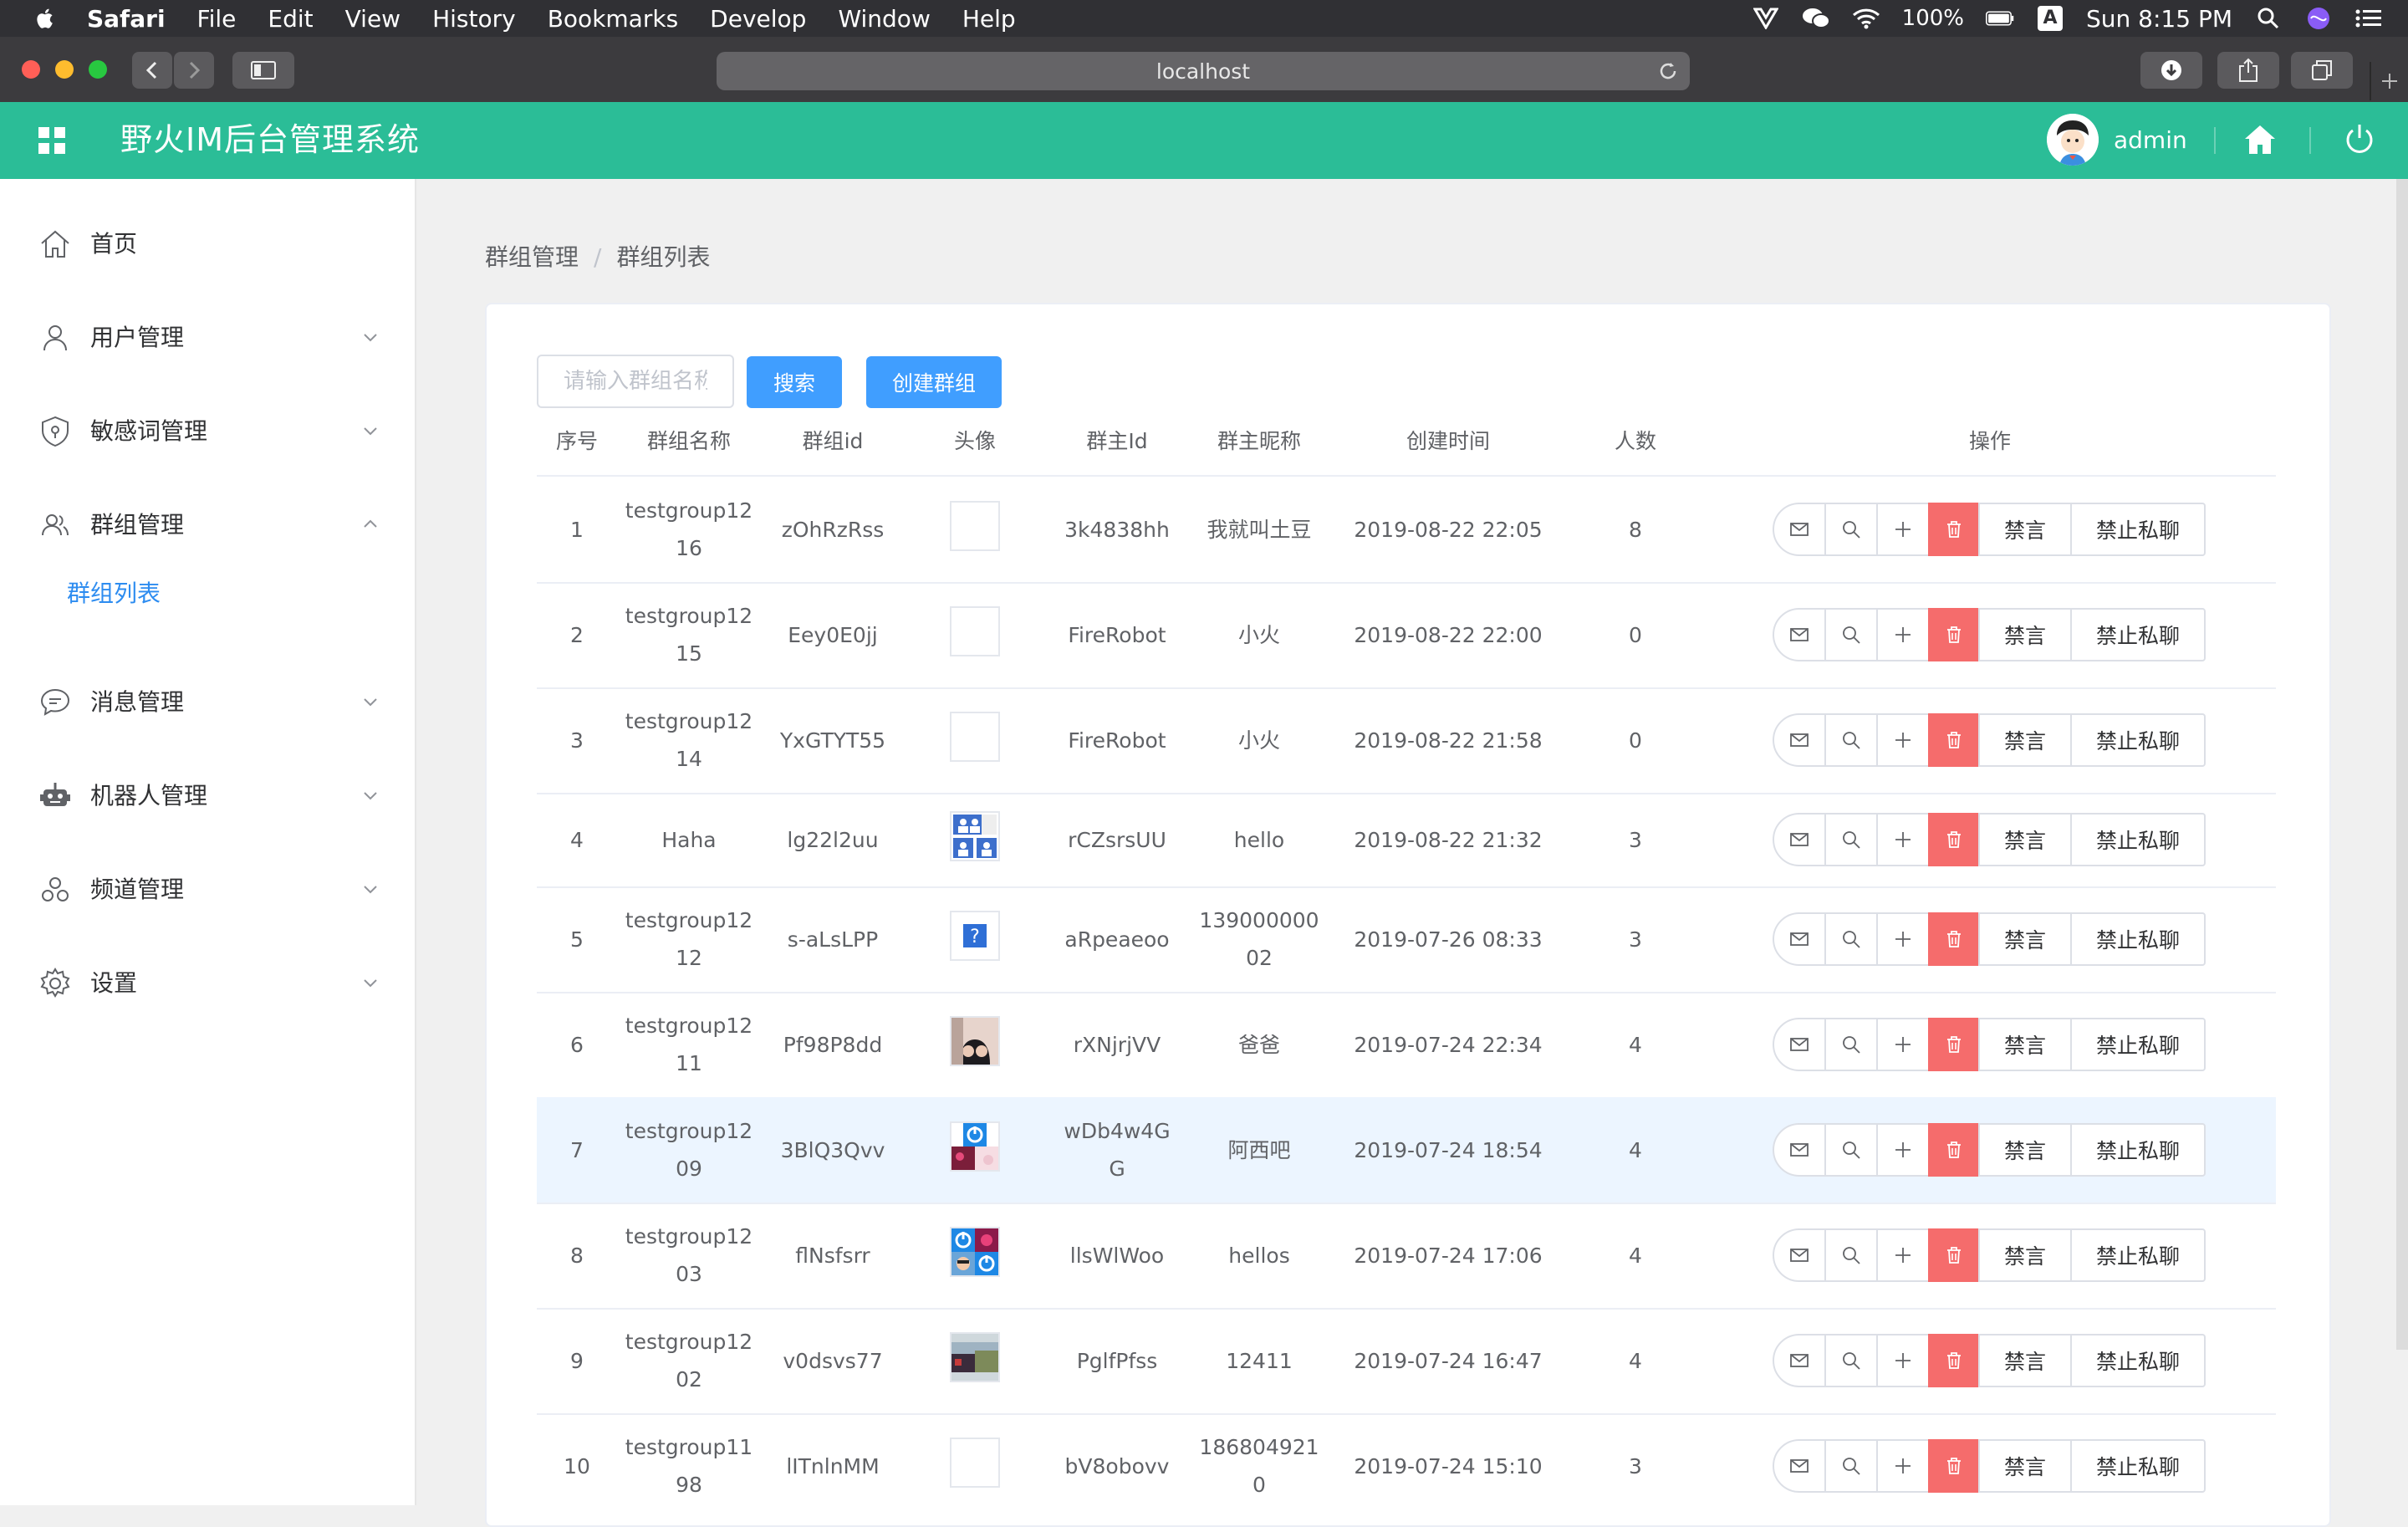 This screenshot has width=2408, height=1527. Describe the element at coordinates (795, 382) in the screenshot. I see `search-button: 搜索` at that location.